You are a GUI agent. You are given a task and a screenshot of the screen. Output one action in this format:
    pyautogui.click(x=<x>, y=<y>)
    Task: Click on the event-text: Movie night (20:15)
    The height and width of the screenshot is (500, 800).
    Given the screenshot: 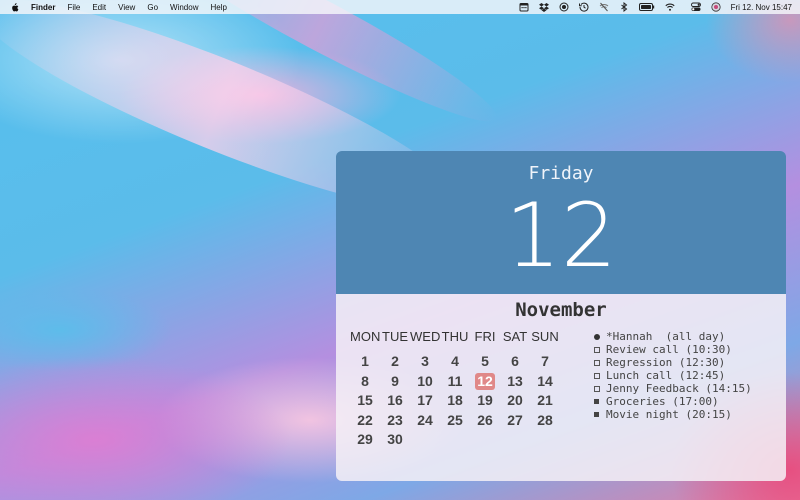 What is the action you would take?
    pyautogui.click(x=669, y=414)
    